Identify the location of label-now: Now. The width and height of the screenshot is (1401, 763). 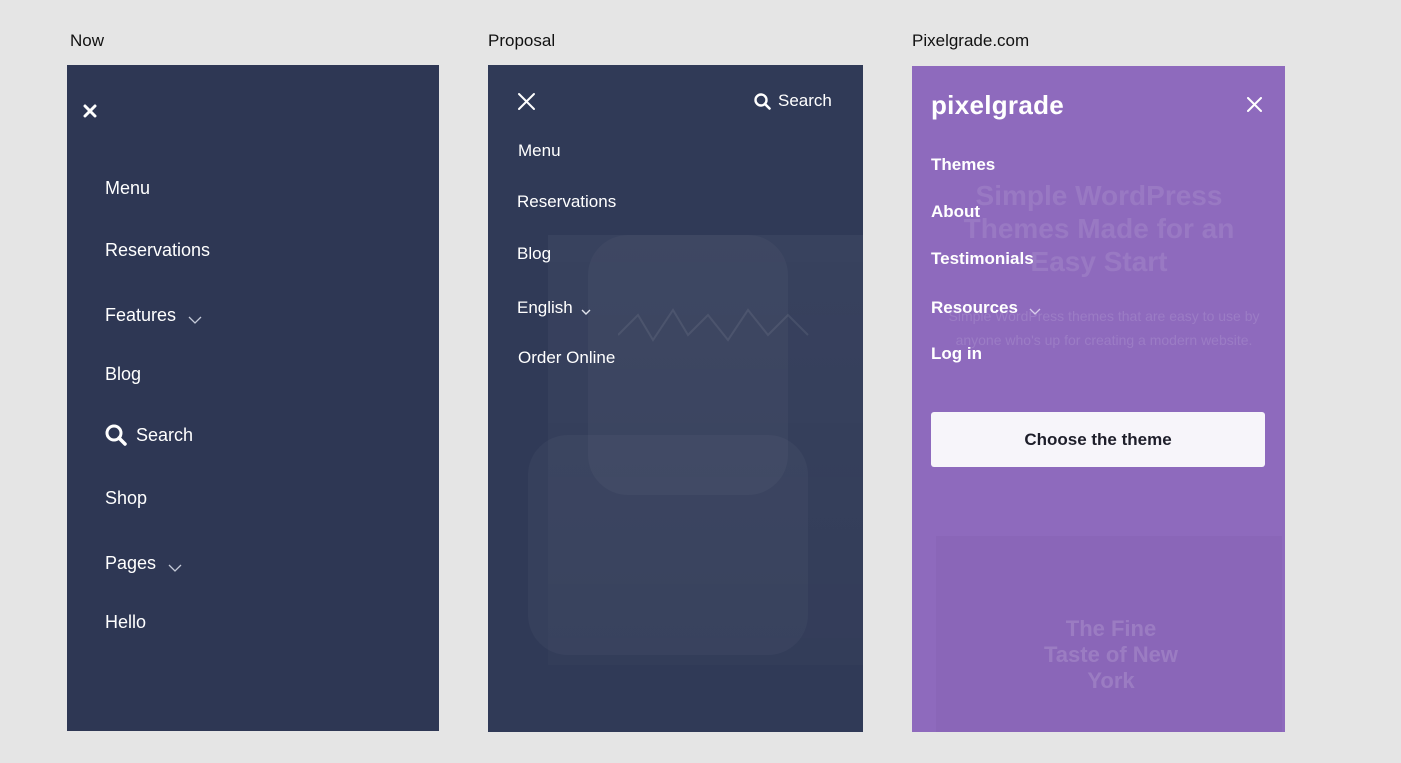
(87, 40).